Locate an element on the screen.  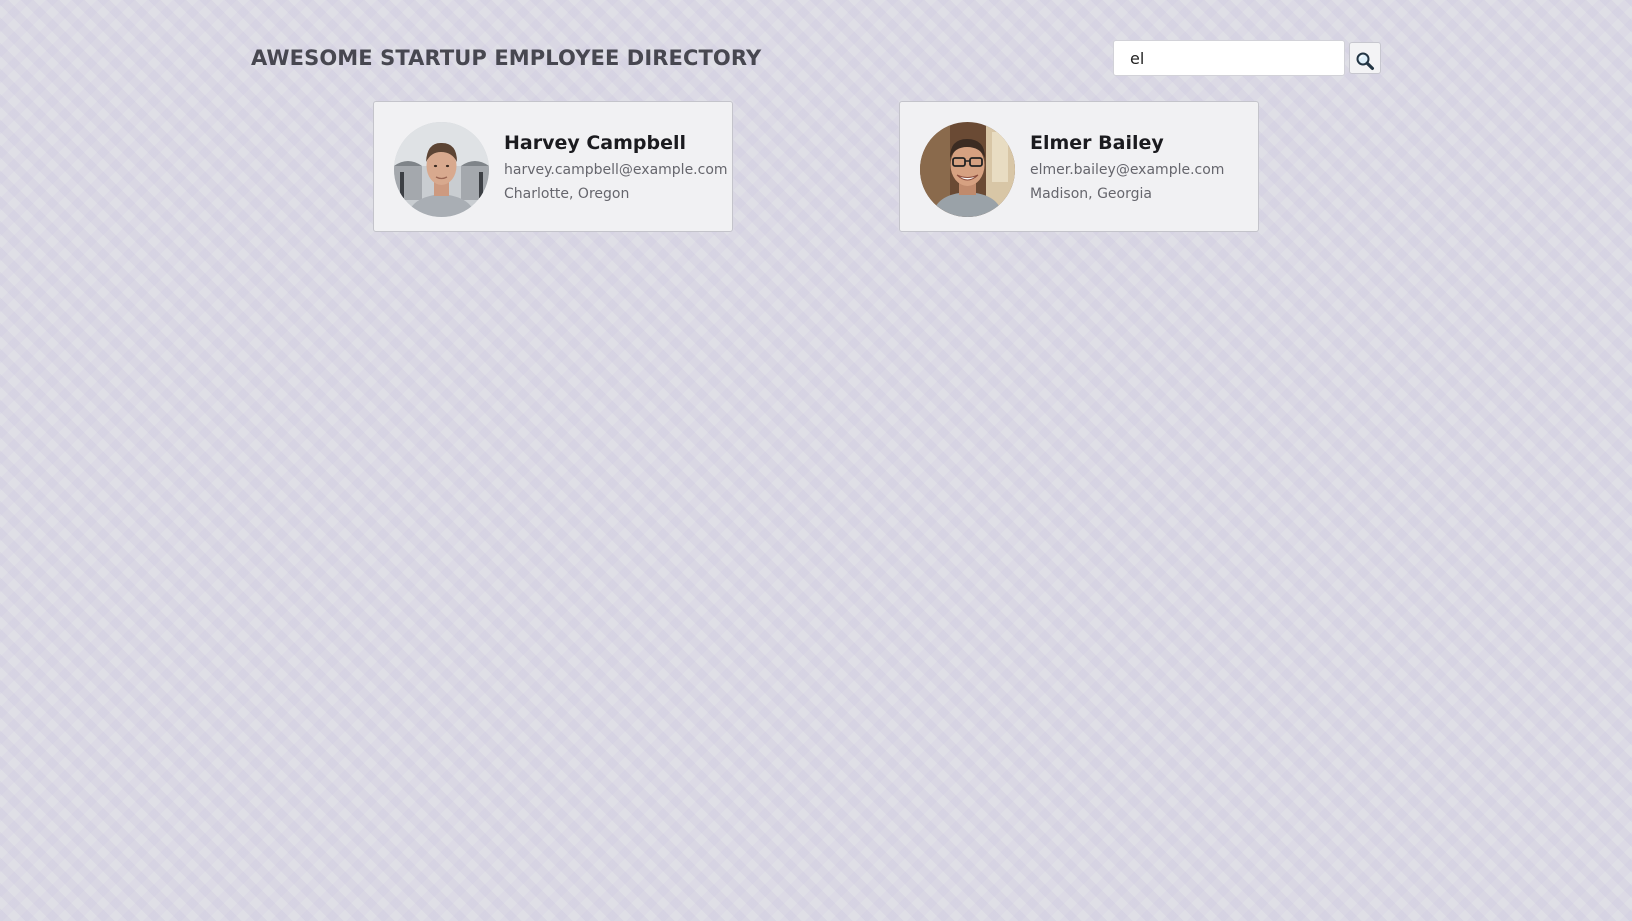
employee-location: Charlotte, Oregon is located at coordinates (567, 194).